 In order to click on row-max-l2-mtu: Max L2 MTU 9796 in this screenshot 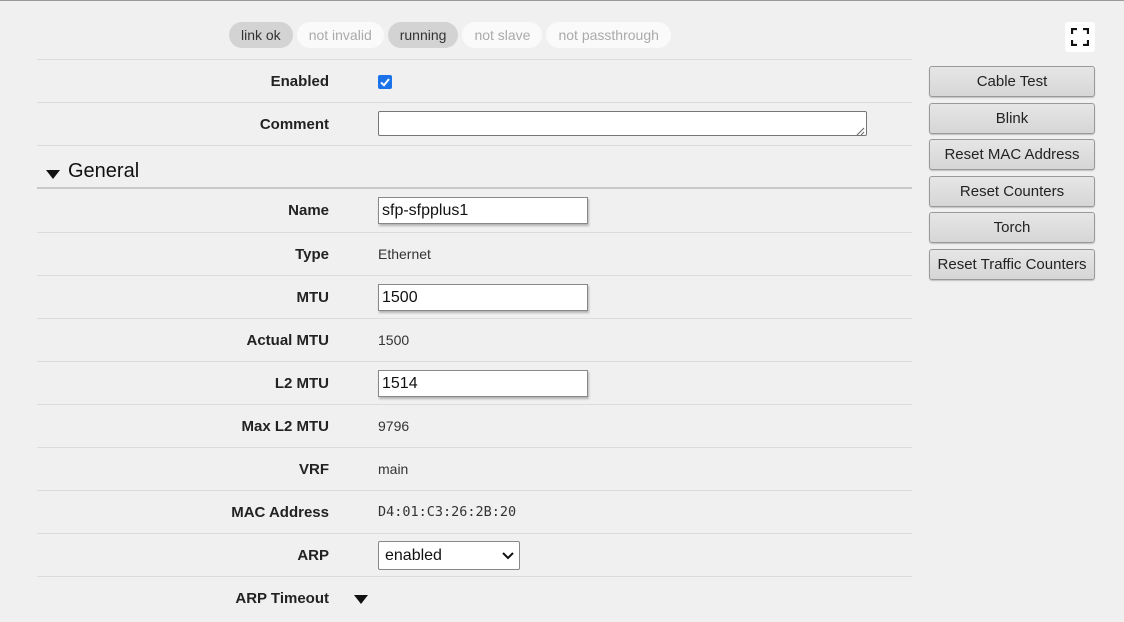, I will do `click(474, 425)`.